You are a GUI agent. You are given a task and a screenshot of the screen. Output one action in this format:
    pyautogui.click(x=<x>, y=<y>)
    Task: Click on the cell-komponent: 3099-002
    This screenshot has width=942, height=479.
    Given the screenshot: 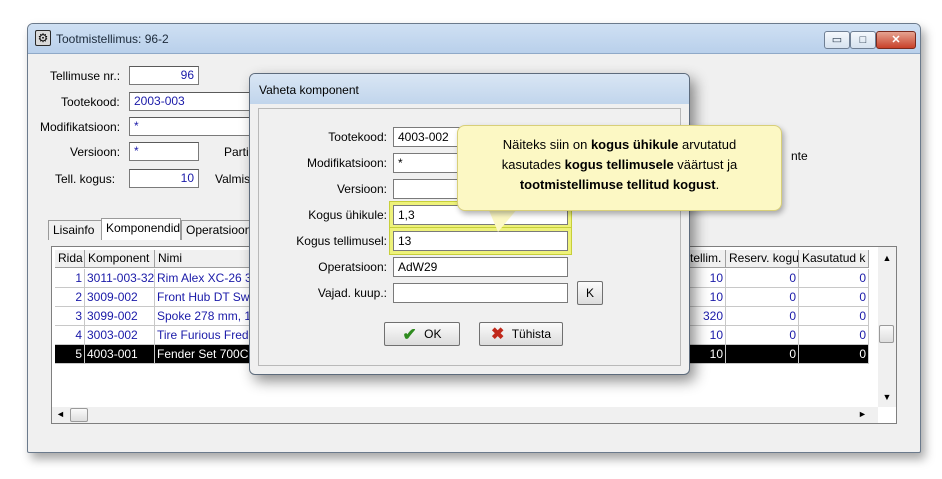 What is the action you would take?
    pyautogui.click(x=120, y=316)
    